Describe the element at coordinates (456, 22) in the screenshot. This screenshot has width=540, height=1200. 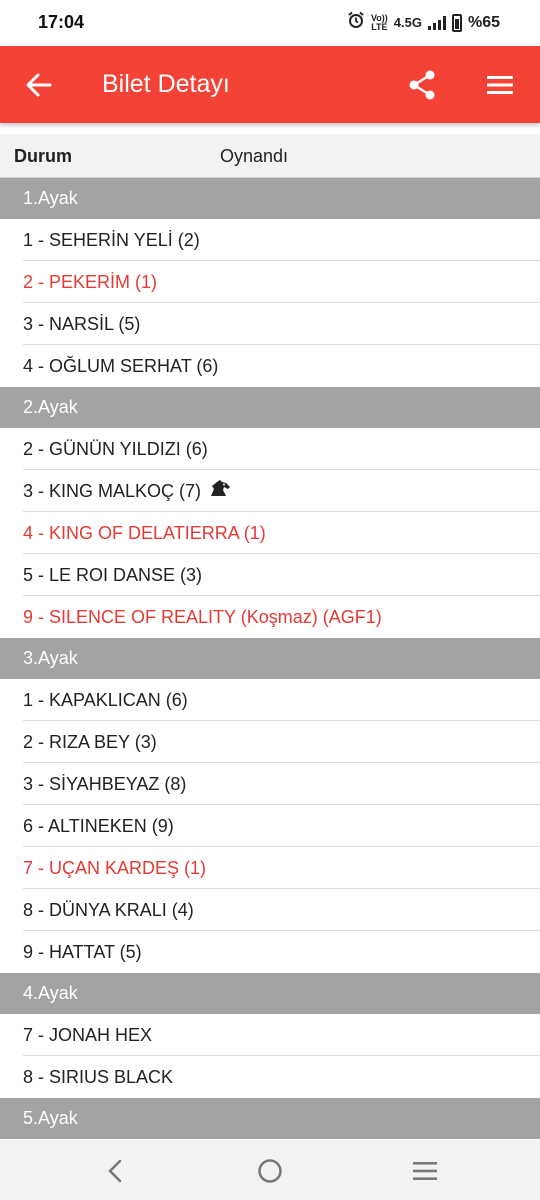
I see `battery-icon` at that location.